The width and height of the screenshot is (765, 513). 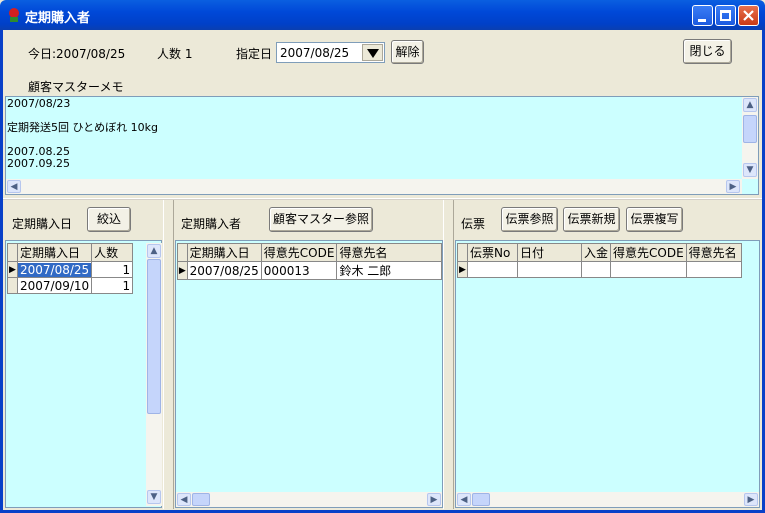 I want to click on count-label: 人数 1, so click(x=175, y=54).